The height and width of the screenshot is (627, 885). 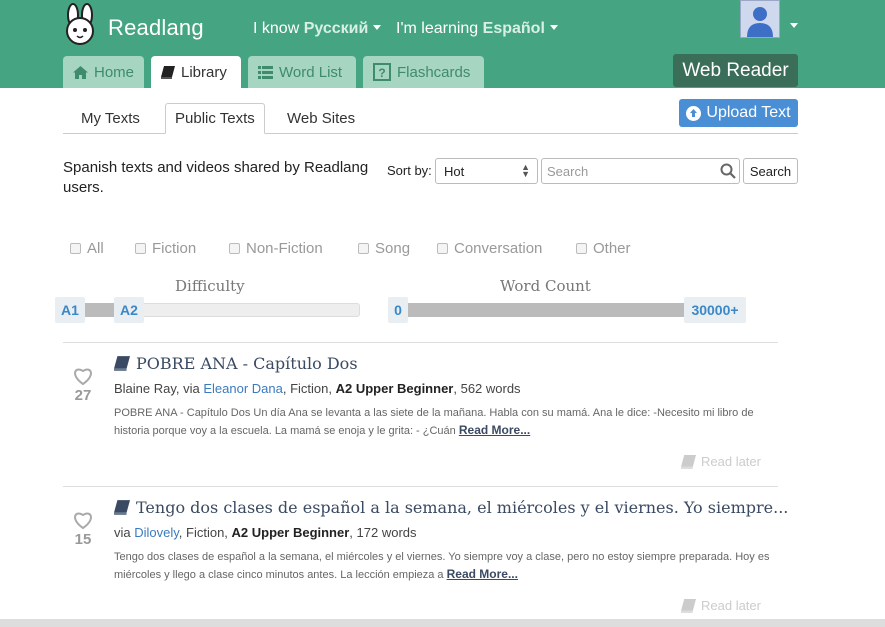 I want to click on filter-non-fiction-label: Non-Fiction, so click(x=284, y=248).